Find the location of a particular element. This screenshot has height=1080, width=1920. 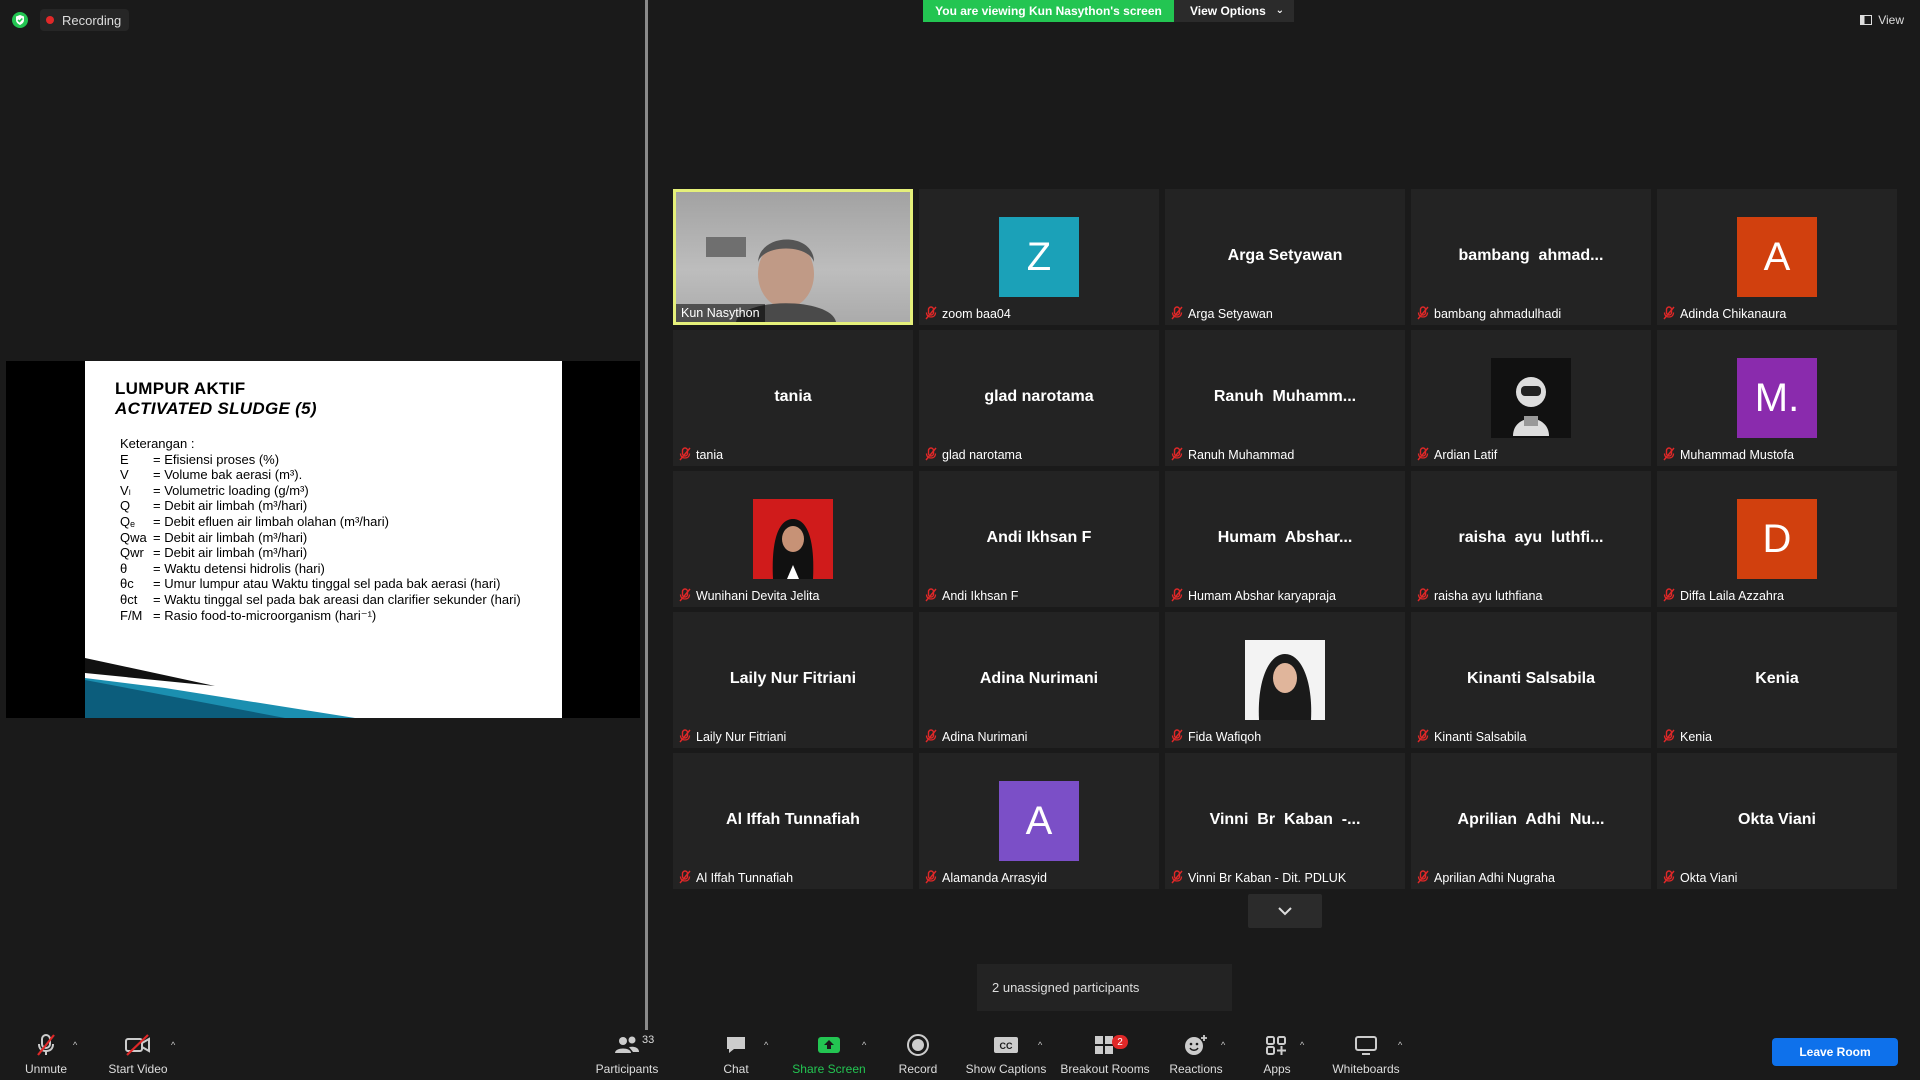

slide-symbol: V is located at coordinates (124, 475).